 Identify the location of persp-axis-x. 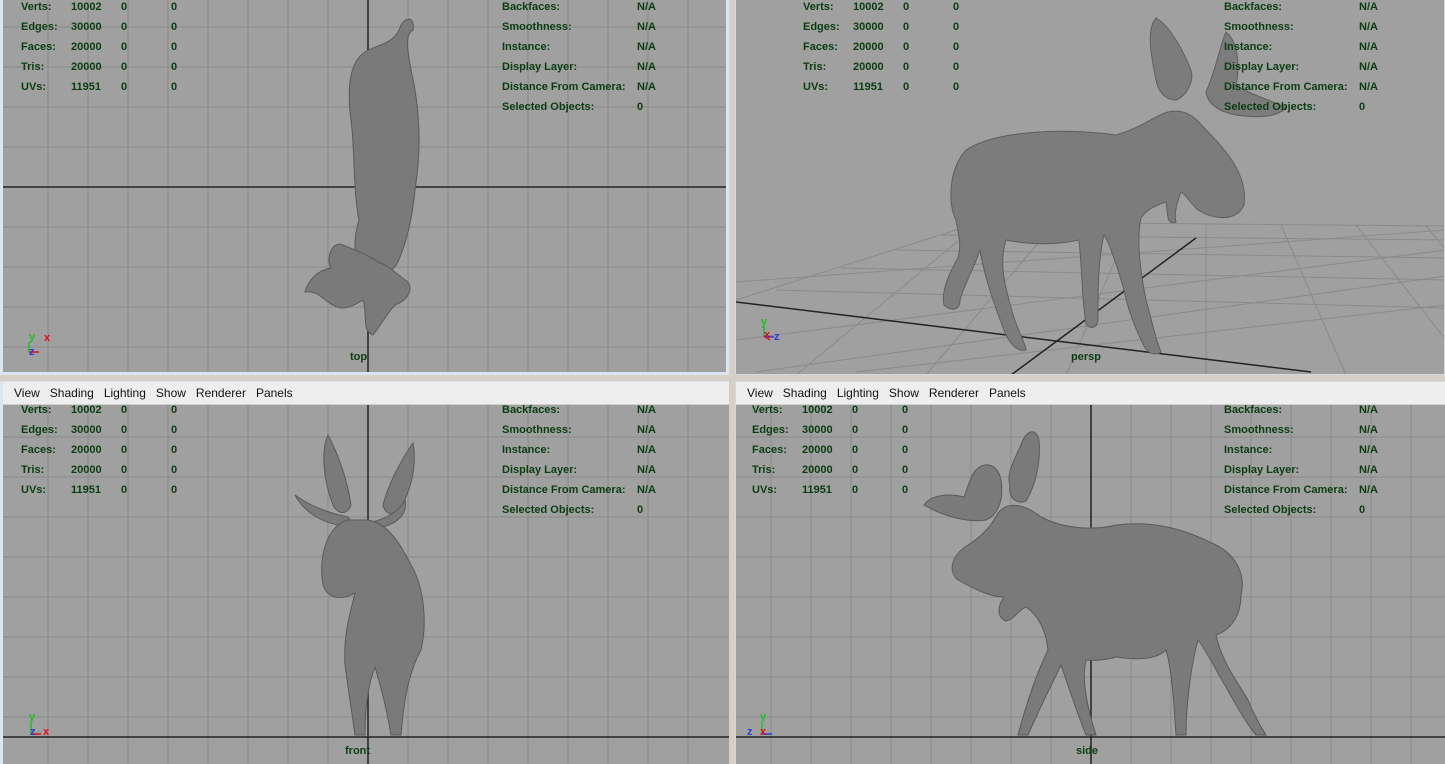
(1024, 337).